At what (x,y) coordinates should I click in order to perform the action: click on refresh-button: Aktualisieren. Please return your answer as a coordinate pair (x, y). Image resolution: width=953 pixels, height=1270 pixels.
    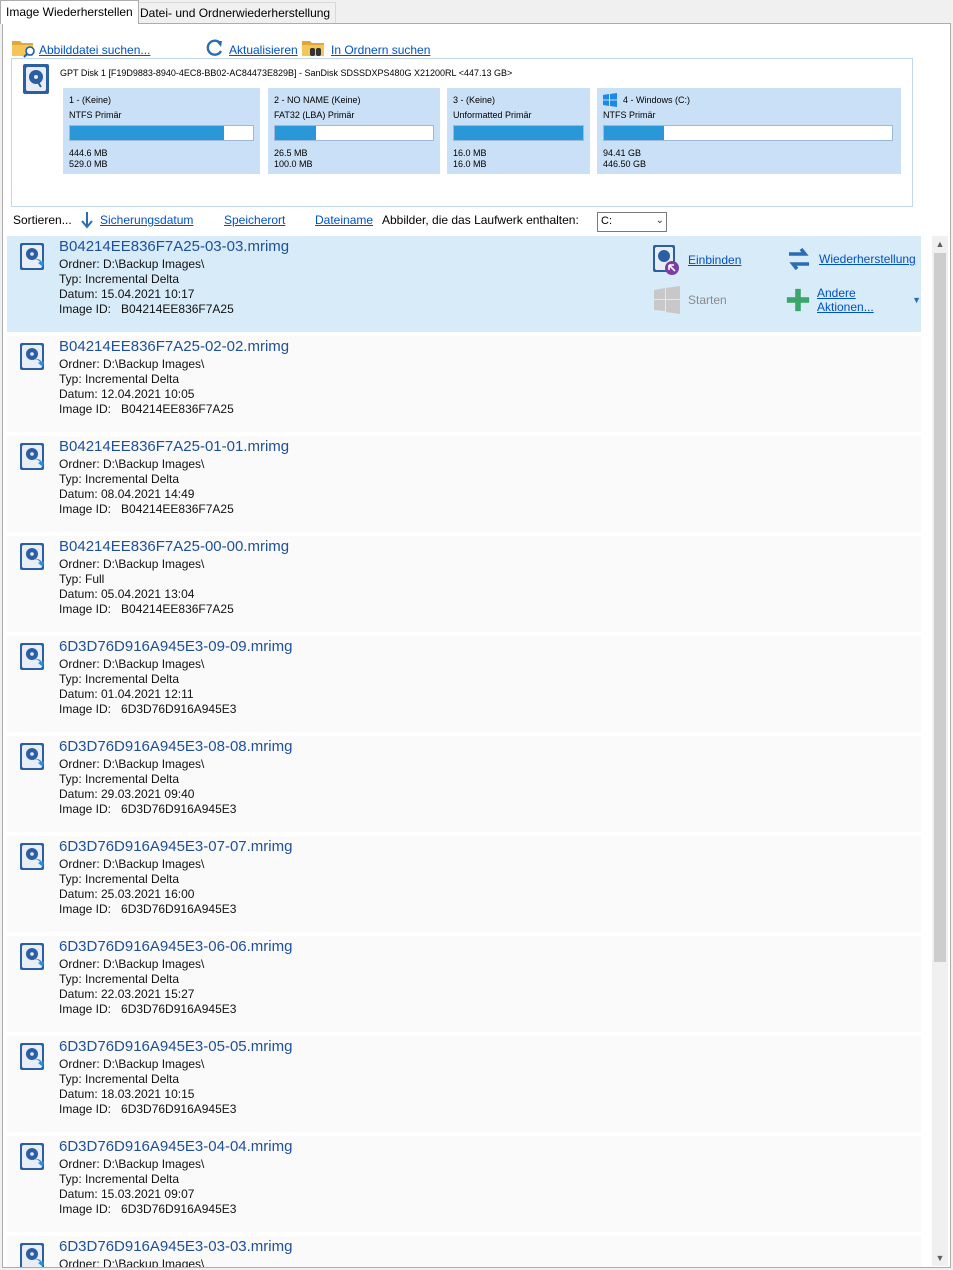
    Looking at the image, I should click on (251, 46).